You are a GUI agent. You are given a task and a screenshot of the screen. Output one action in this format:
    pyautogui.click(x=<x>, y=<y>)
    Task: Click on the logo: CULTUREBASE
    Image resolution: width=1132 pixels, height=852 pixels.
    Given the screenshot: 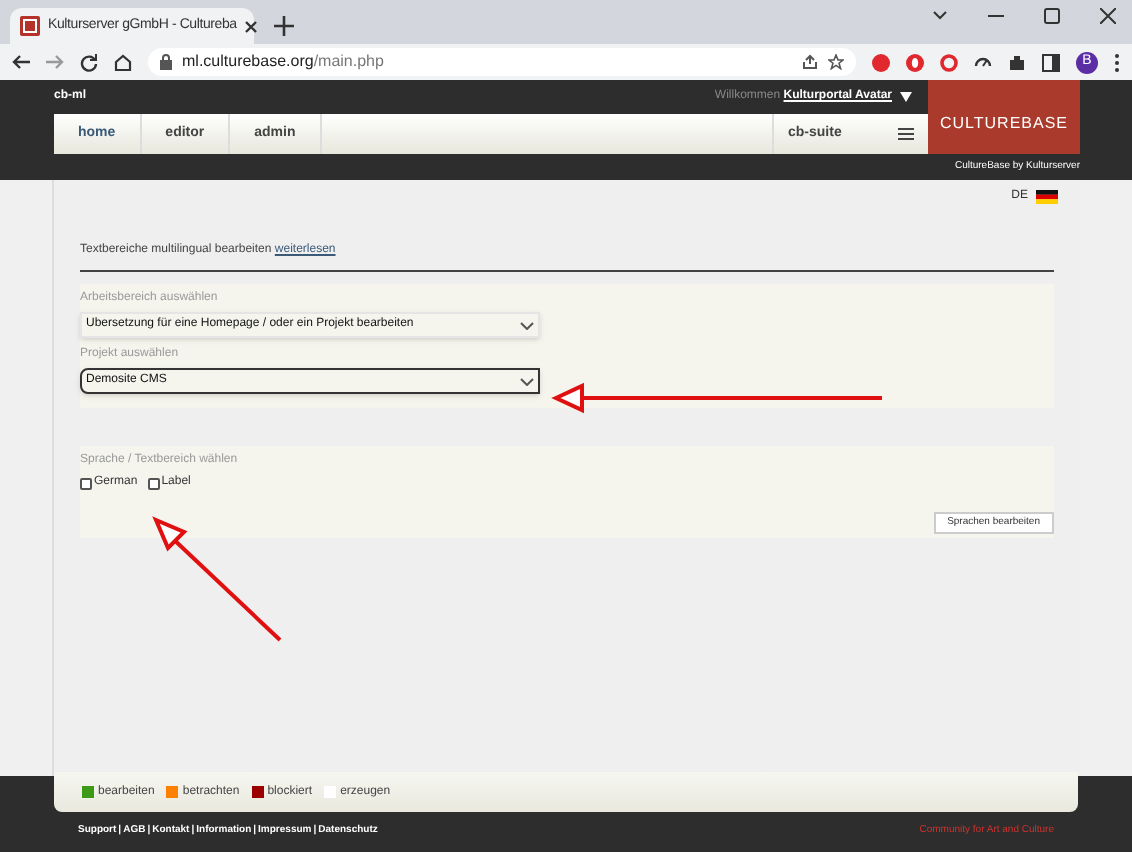 What is the action you would take?
    pyautogui.click(x=1004, y=117)
    